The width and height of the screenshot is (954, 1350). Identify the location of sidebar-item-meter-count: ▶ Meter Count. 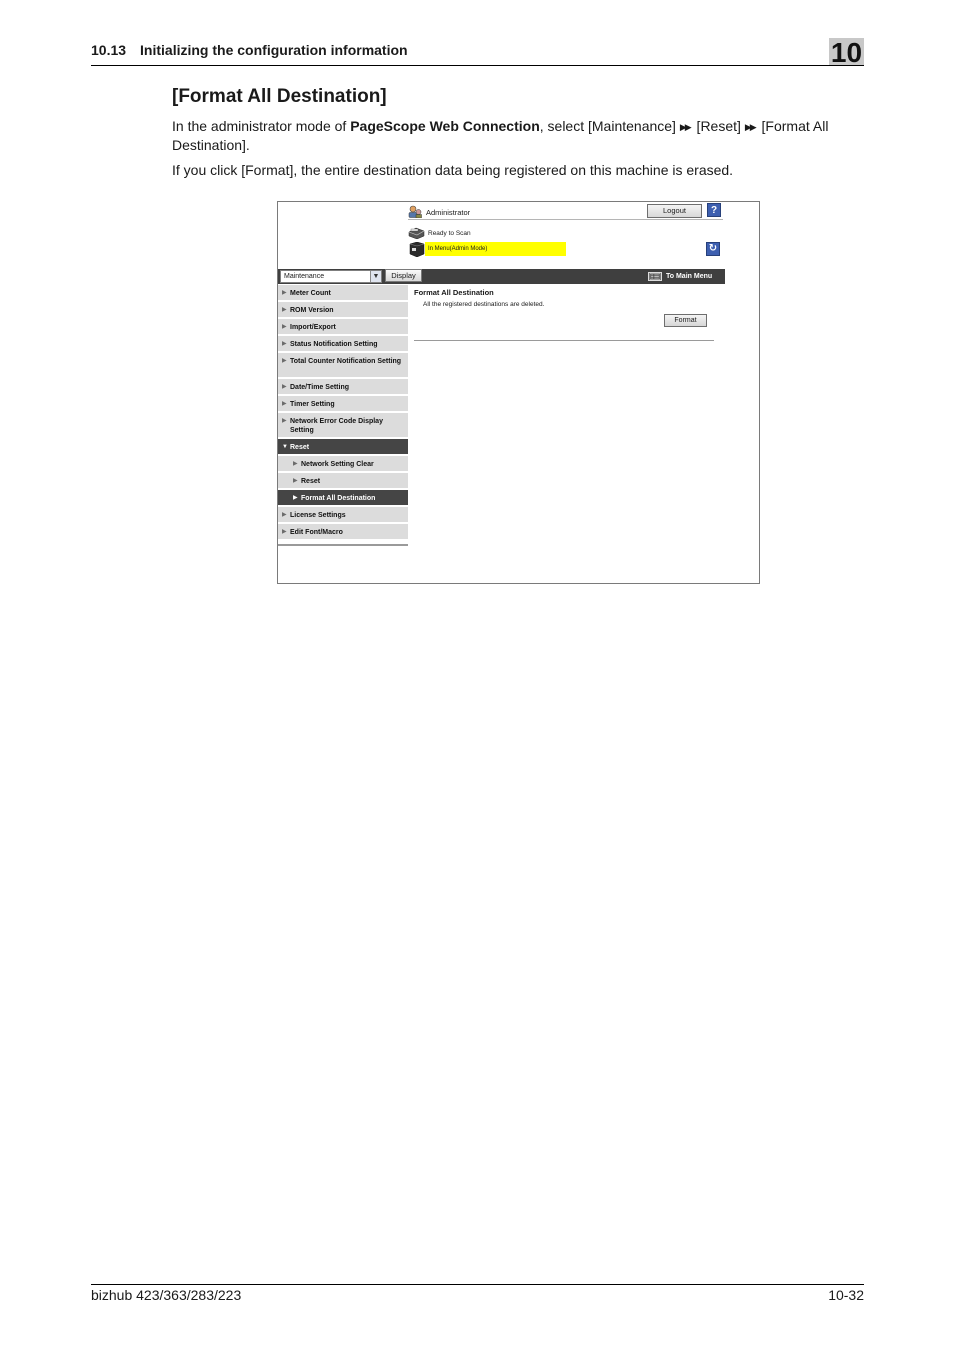
(343, 293).